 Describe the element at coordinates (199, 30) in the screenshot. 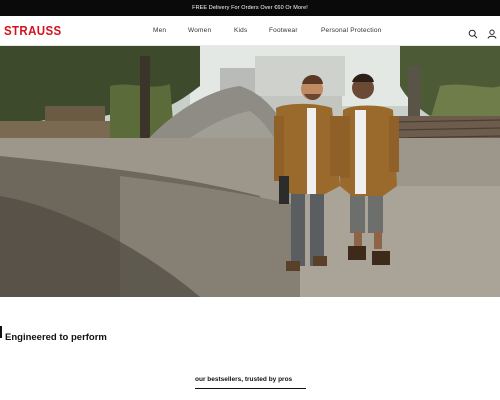

I see `nav-item-women: Women` at that location.